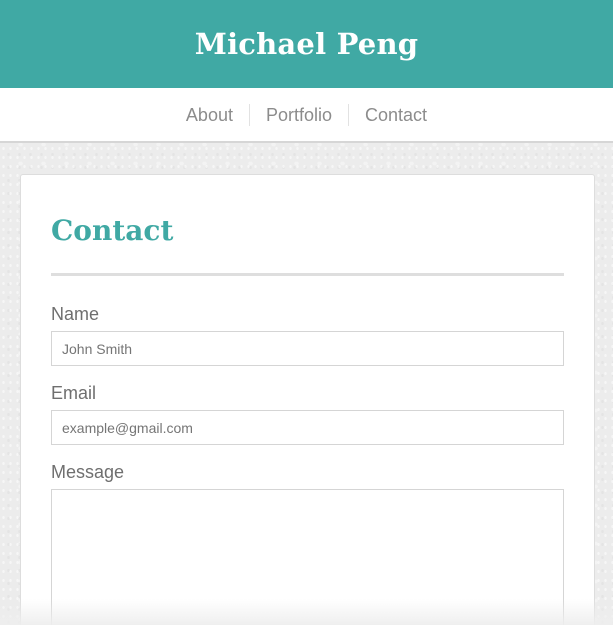 This screenshot has width=613, height=625. I want to click on nav-link-portfolio: Portfolio, so click(298, 114).